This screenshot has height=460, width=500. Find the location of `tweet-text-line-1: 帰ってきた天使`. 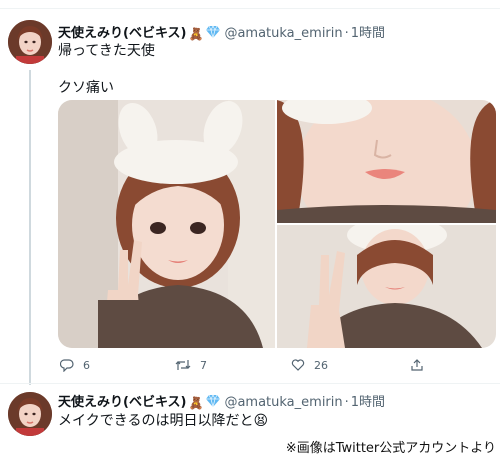

tweet-text-line-1: 帰ってきた天使 is located at coordinates (106, 51).